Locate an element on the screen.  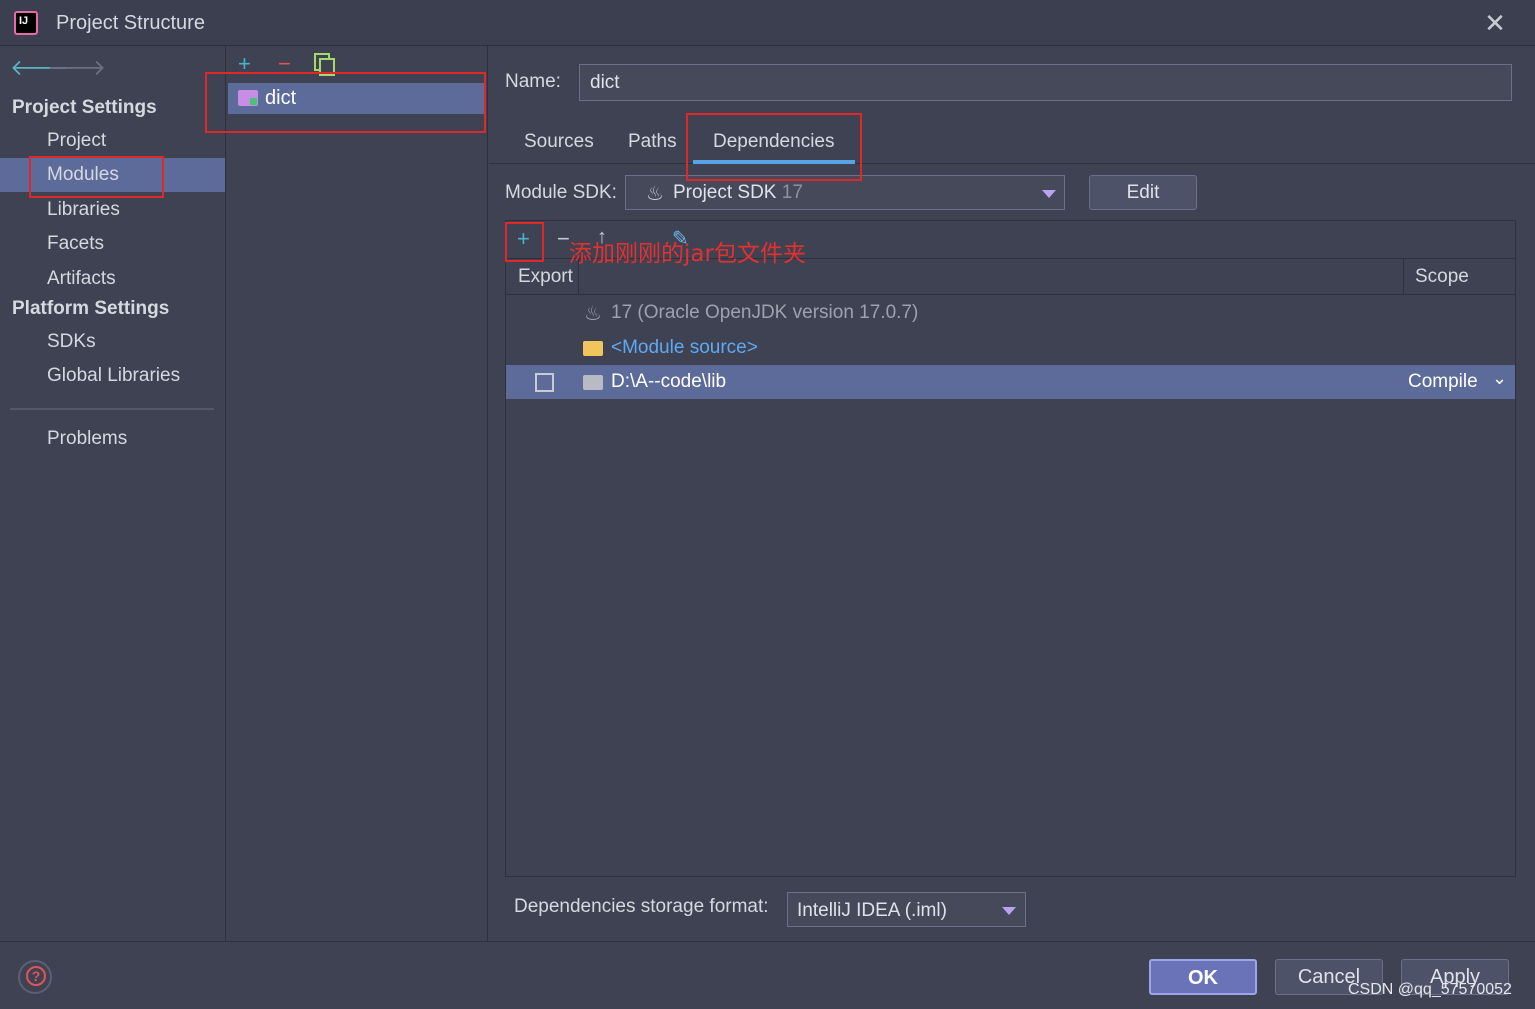
table-row: ♨ 17 (Oracle OpenJDK version 17.0.7) is located at coordinates (1010, 313).